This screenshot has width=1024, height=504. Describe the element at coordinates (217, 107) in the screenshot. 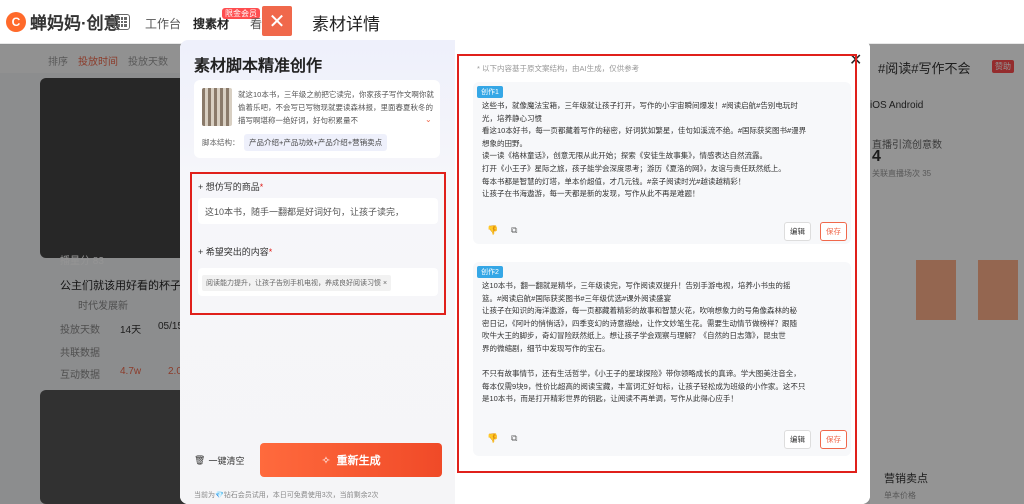

I see `reference-thumbnail` at that location.